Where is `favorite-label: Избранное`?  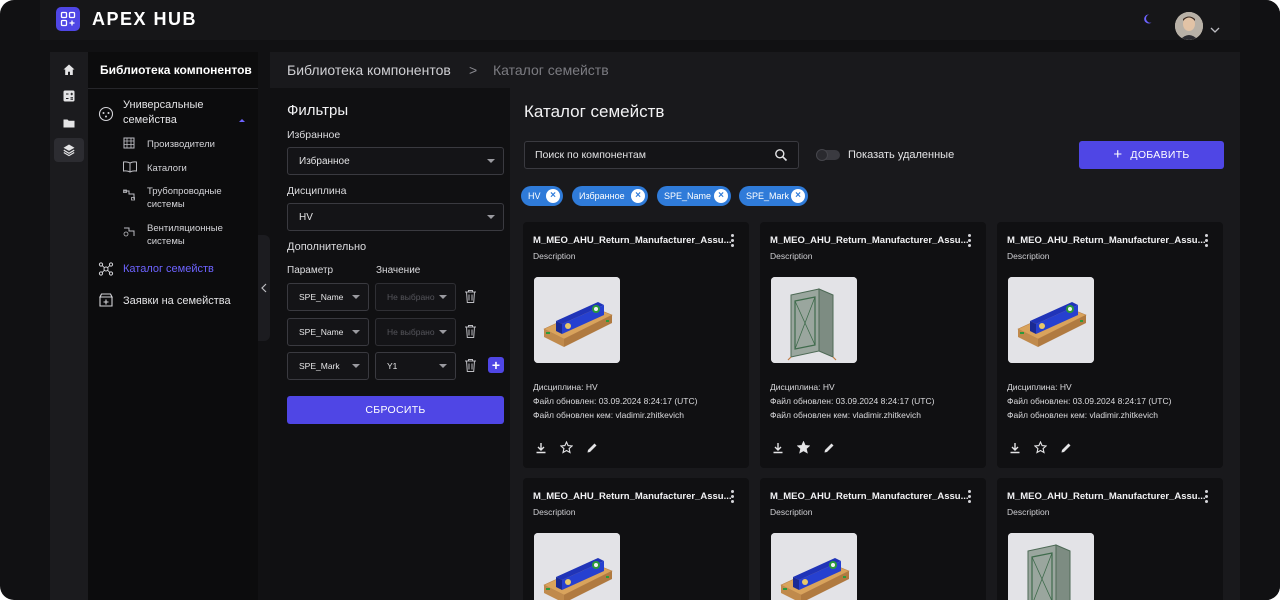
favorite-label: Избранное is located at coordinates (314, 135).